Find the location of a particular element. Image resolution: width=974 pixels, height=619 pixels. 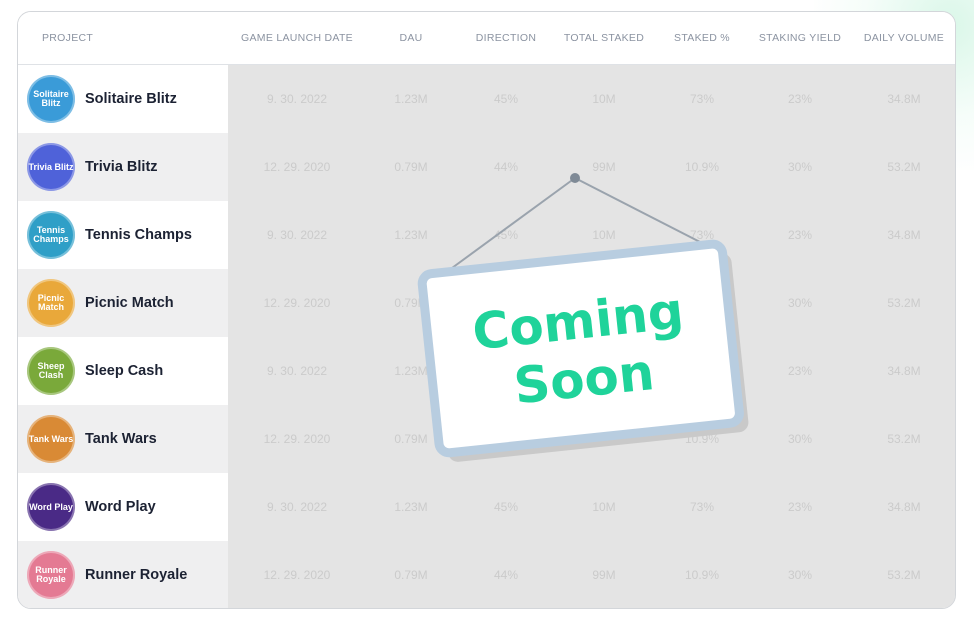

project-logo: Trivia Blitz is located at coordinates (51, 167).